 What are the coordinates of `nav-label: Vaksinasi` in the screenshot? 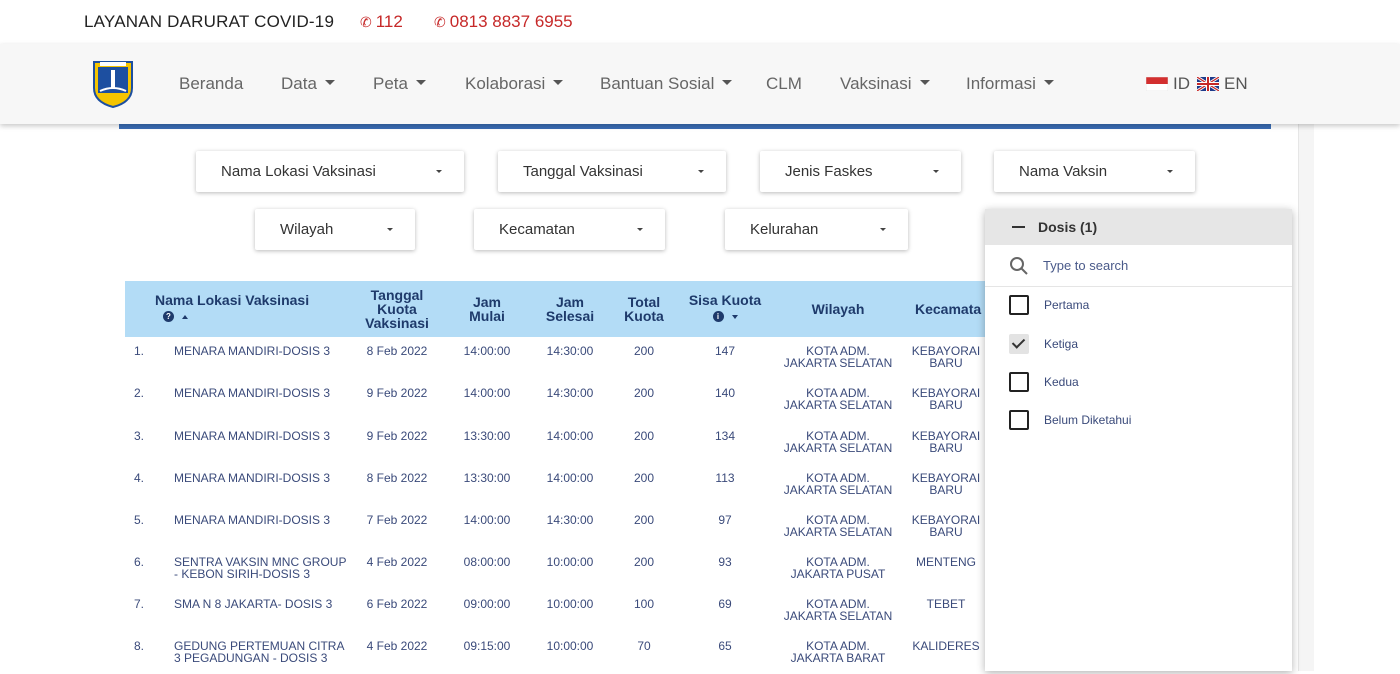 It's located at (876, 83).